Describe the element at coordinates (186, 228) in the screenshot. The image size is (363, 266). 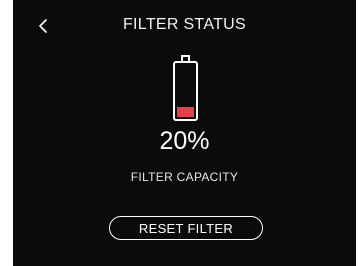
I see `reset-filter-button: RESET FILTER` at that location.